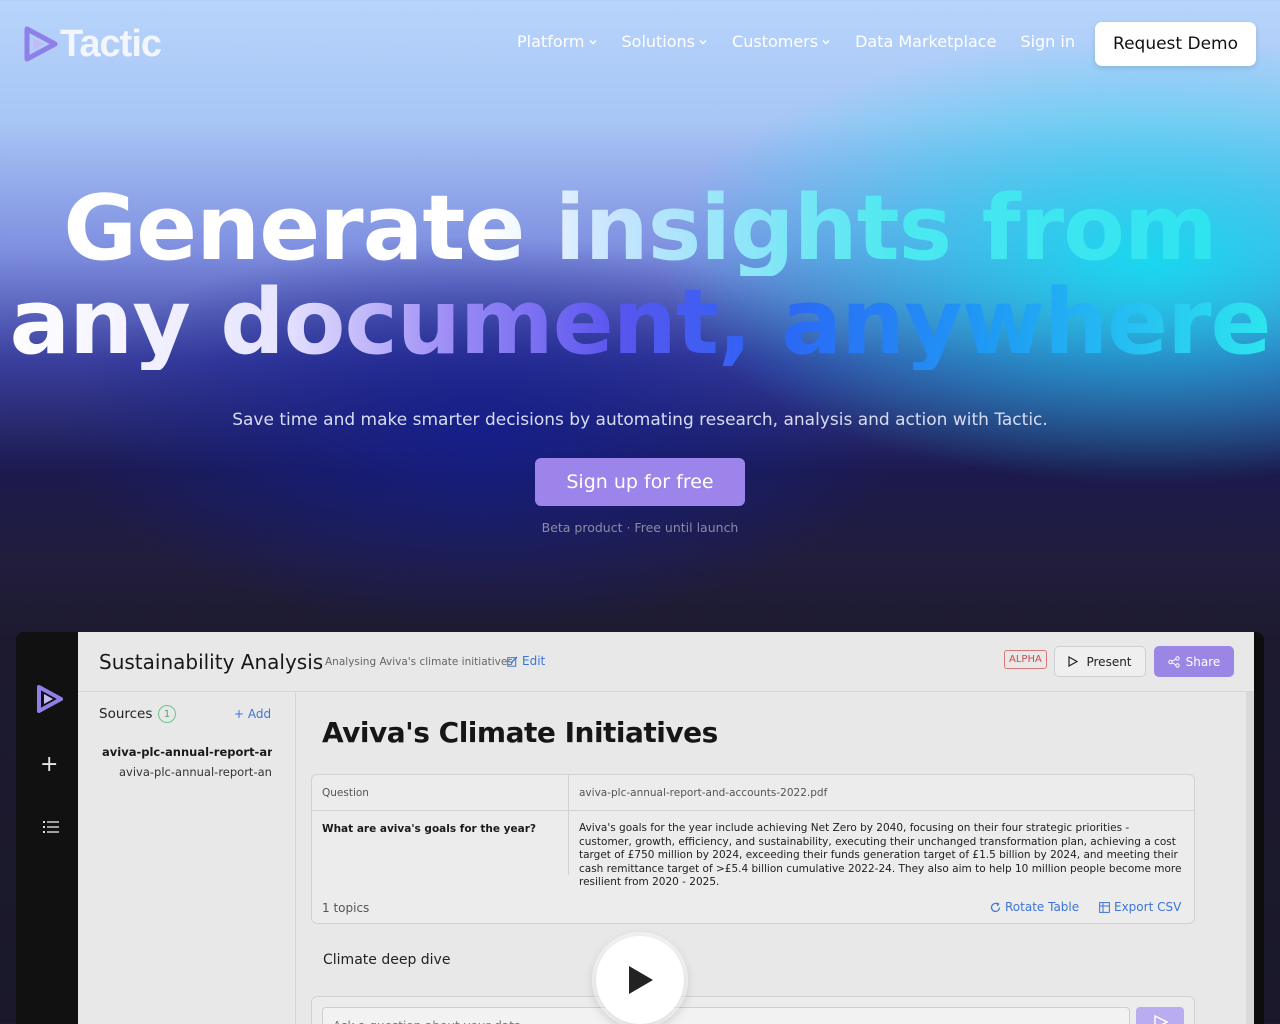 Image resolution: width=1280 pixels, height=1024 pixels. What do you see at coordinates (1173, 661) in the screenshot?
I see `share-icon` at bounding box center [1173, 661].